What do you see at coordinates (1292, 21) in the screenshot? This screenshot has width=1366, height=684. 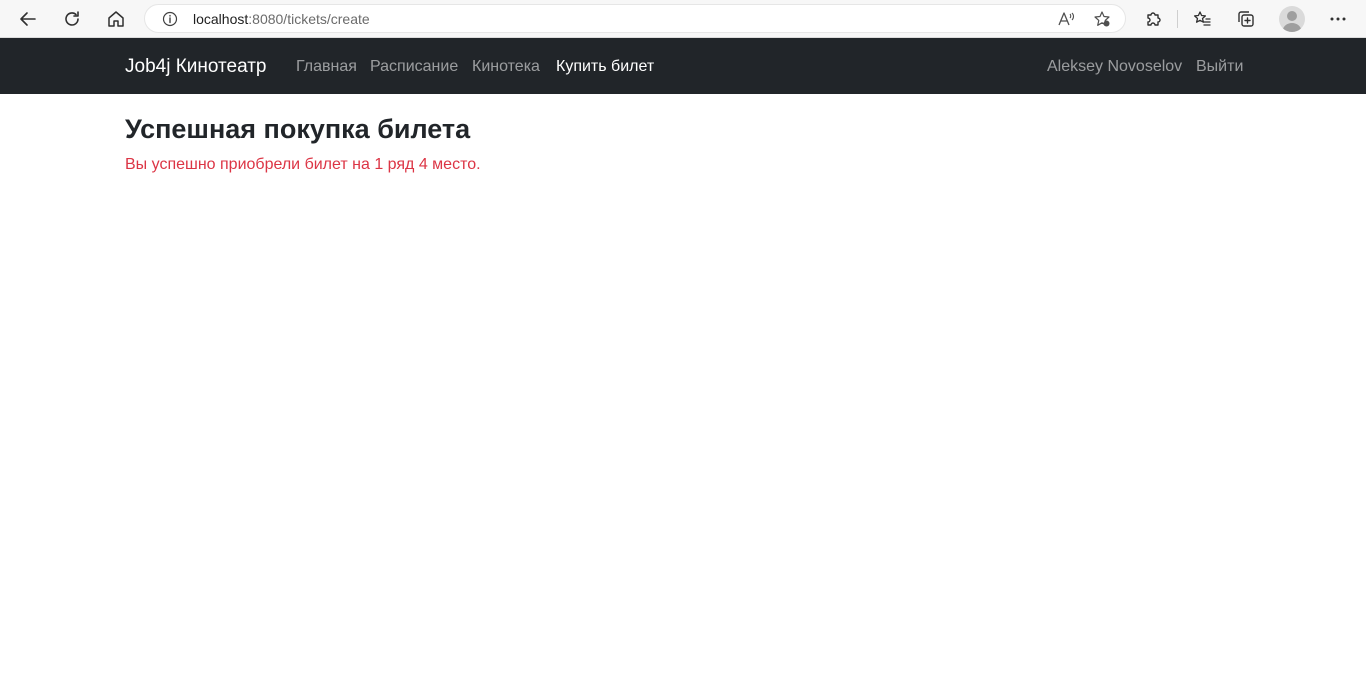 I see `user-icon` at bounding box center [1292, 21].